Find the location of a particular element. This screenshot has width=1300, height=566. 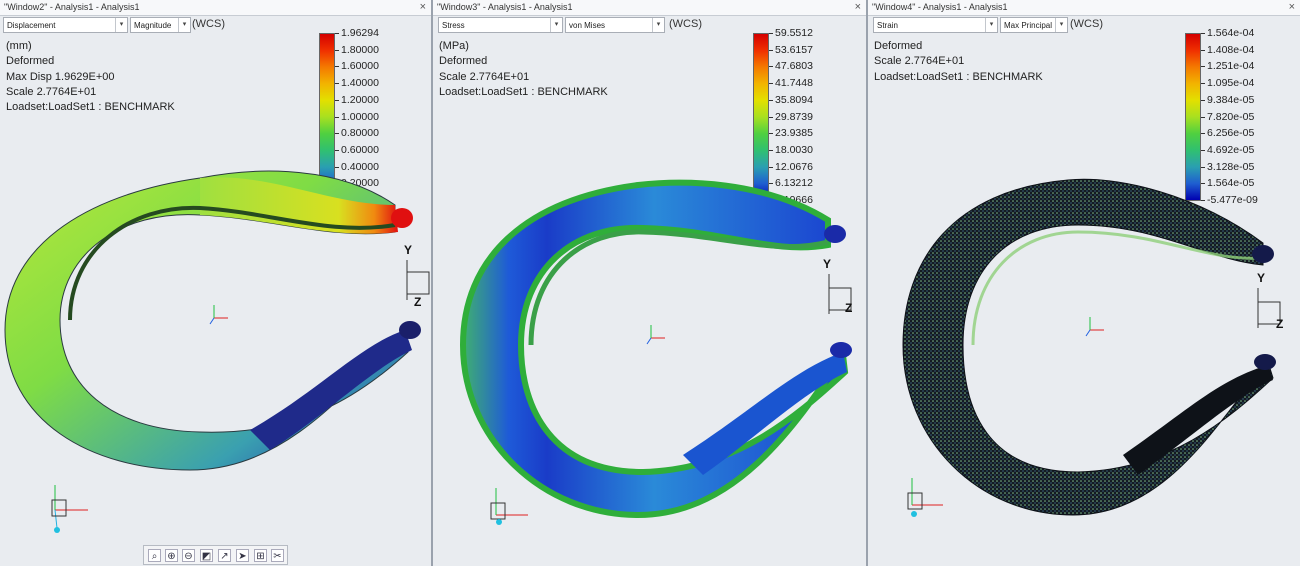

zoom-out-icon: ⊖ is located at coordinates (188, 555).